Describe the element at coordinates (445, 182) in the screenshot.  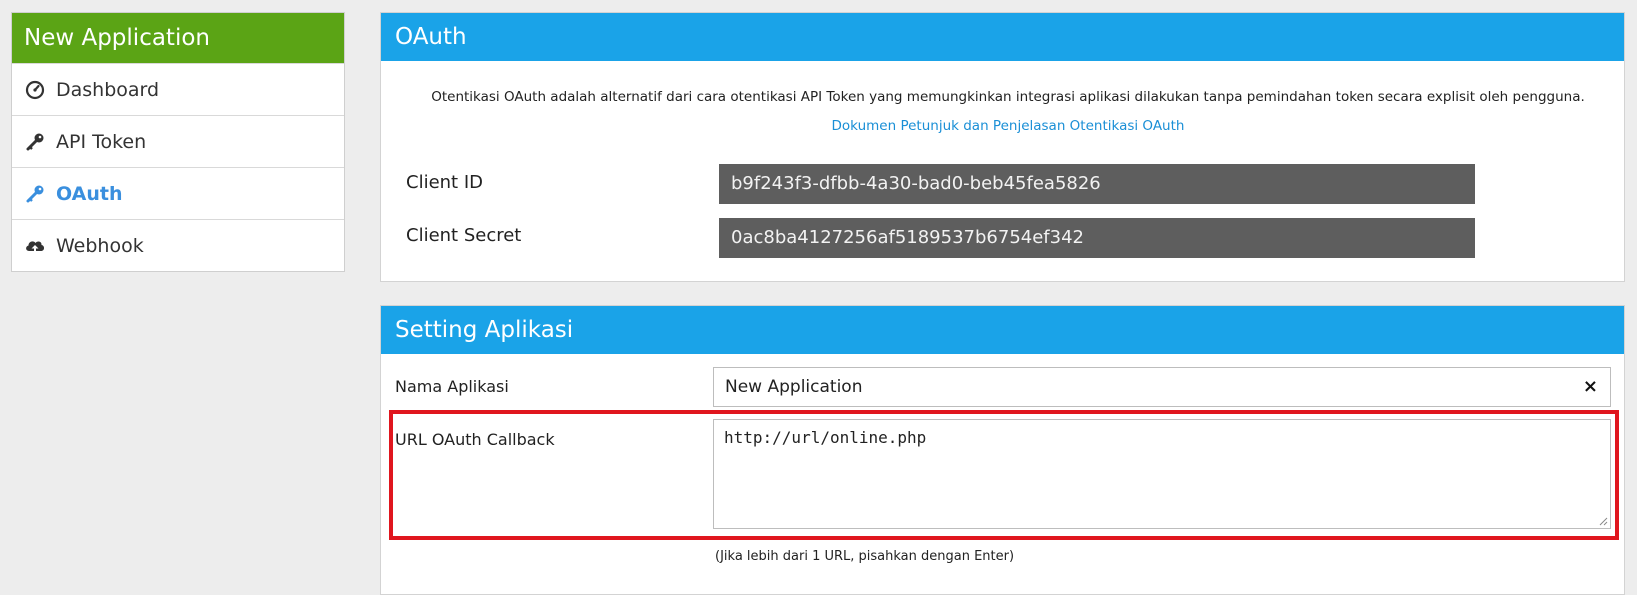
I see `client-id-label: Client ID` at that location.